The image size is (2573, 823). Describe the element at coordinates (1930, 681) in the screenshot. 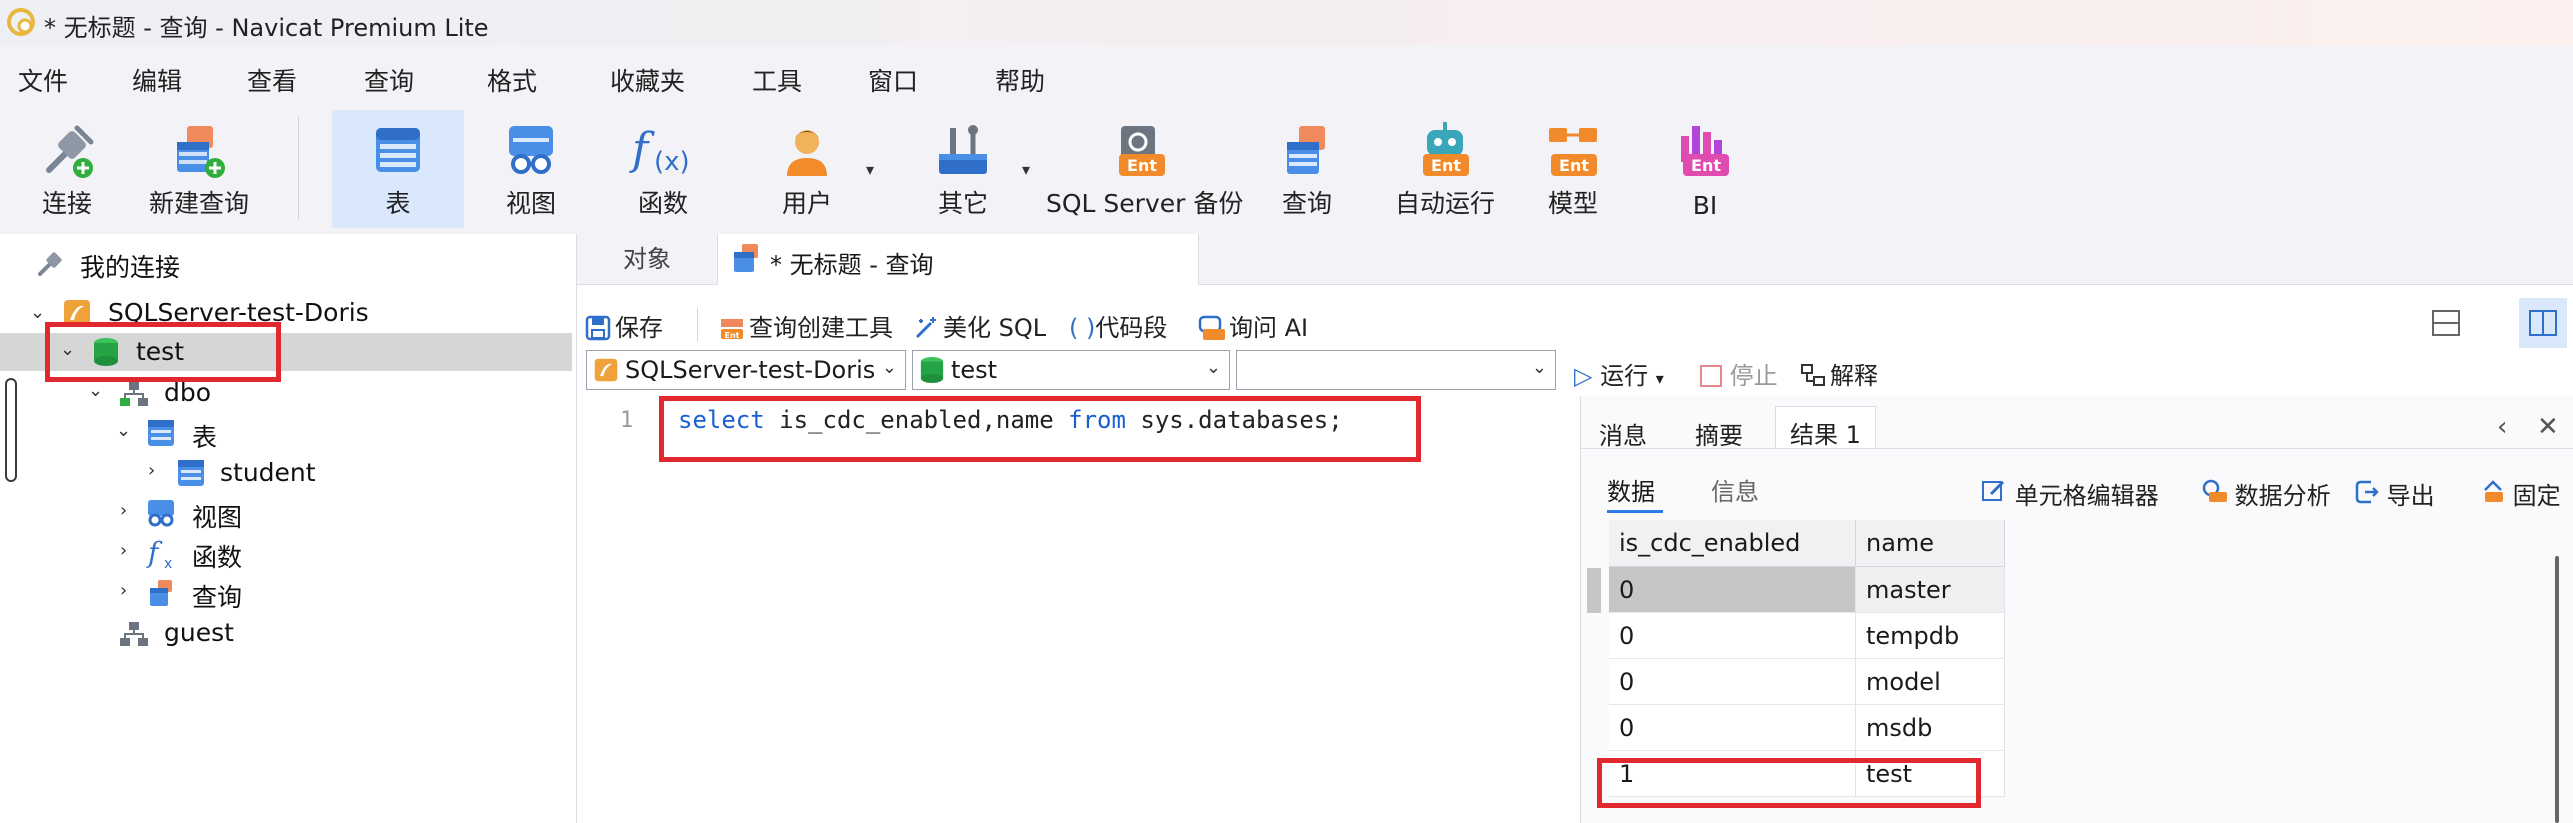

I see `table-cell: model` at that location.